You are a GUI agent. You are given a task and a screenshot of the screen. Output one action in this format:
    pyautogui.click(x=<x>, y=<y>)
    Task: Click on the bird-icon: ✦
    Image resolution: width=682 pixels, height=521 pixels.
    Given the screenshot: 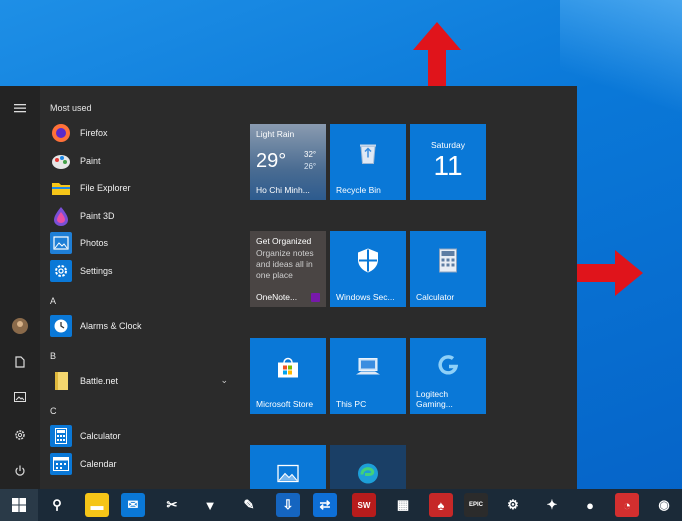 What is the action you would take?
    pyautogui.click(x=552, y=505)
    